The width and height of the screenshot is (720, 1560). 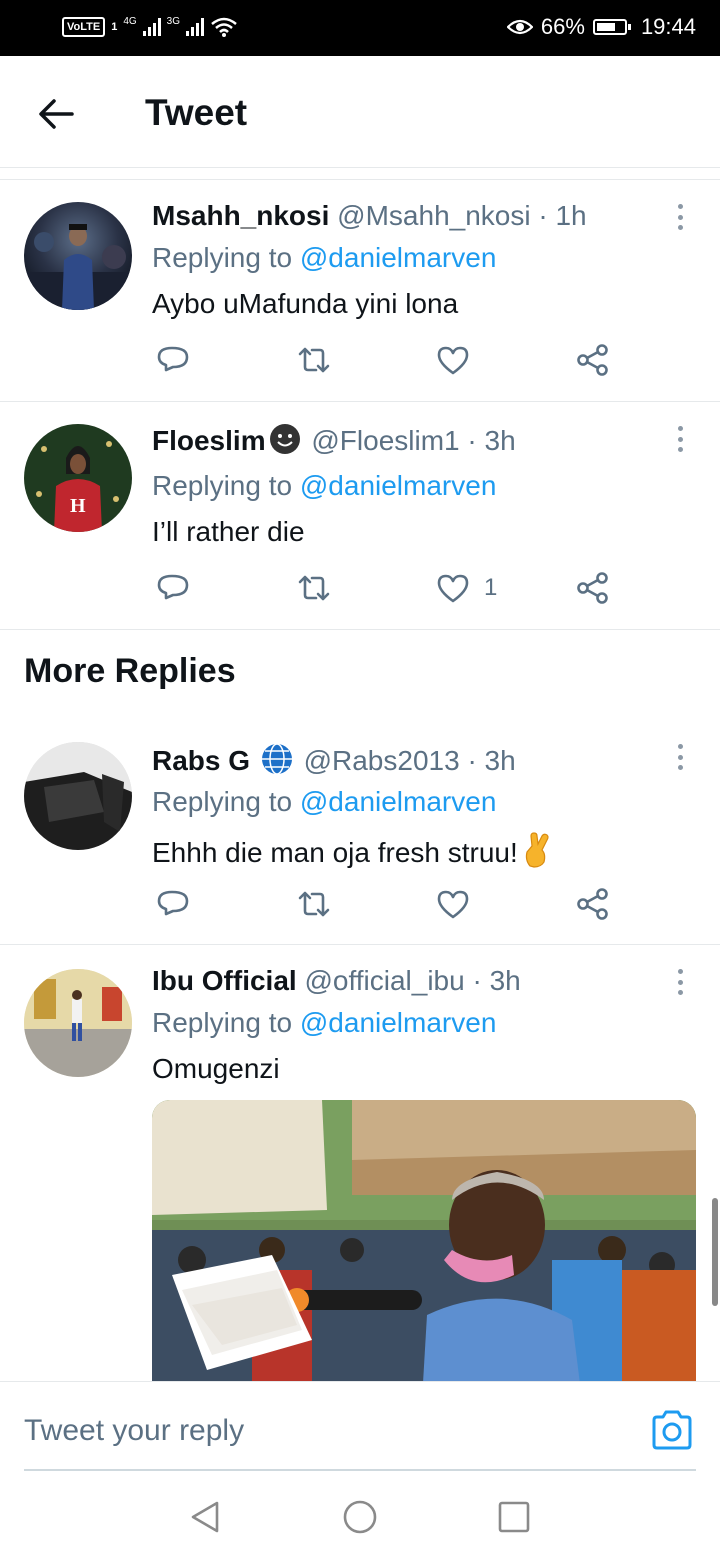 What do you see at coordinates (433, 215) in the screenshot?
I see `user-handle: @Msahh_nkosi` at bounding box center [433, 215].